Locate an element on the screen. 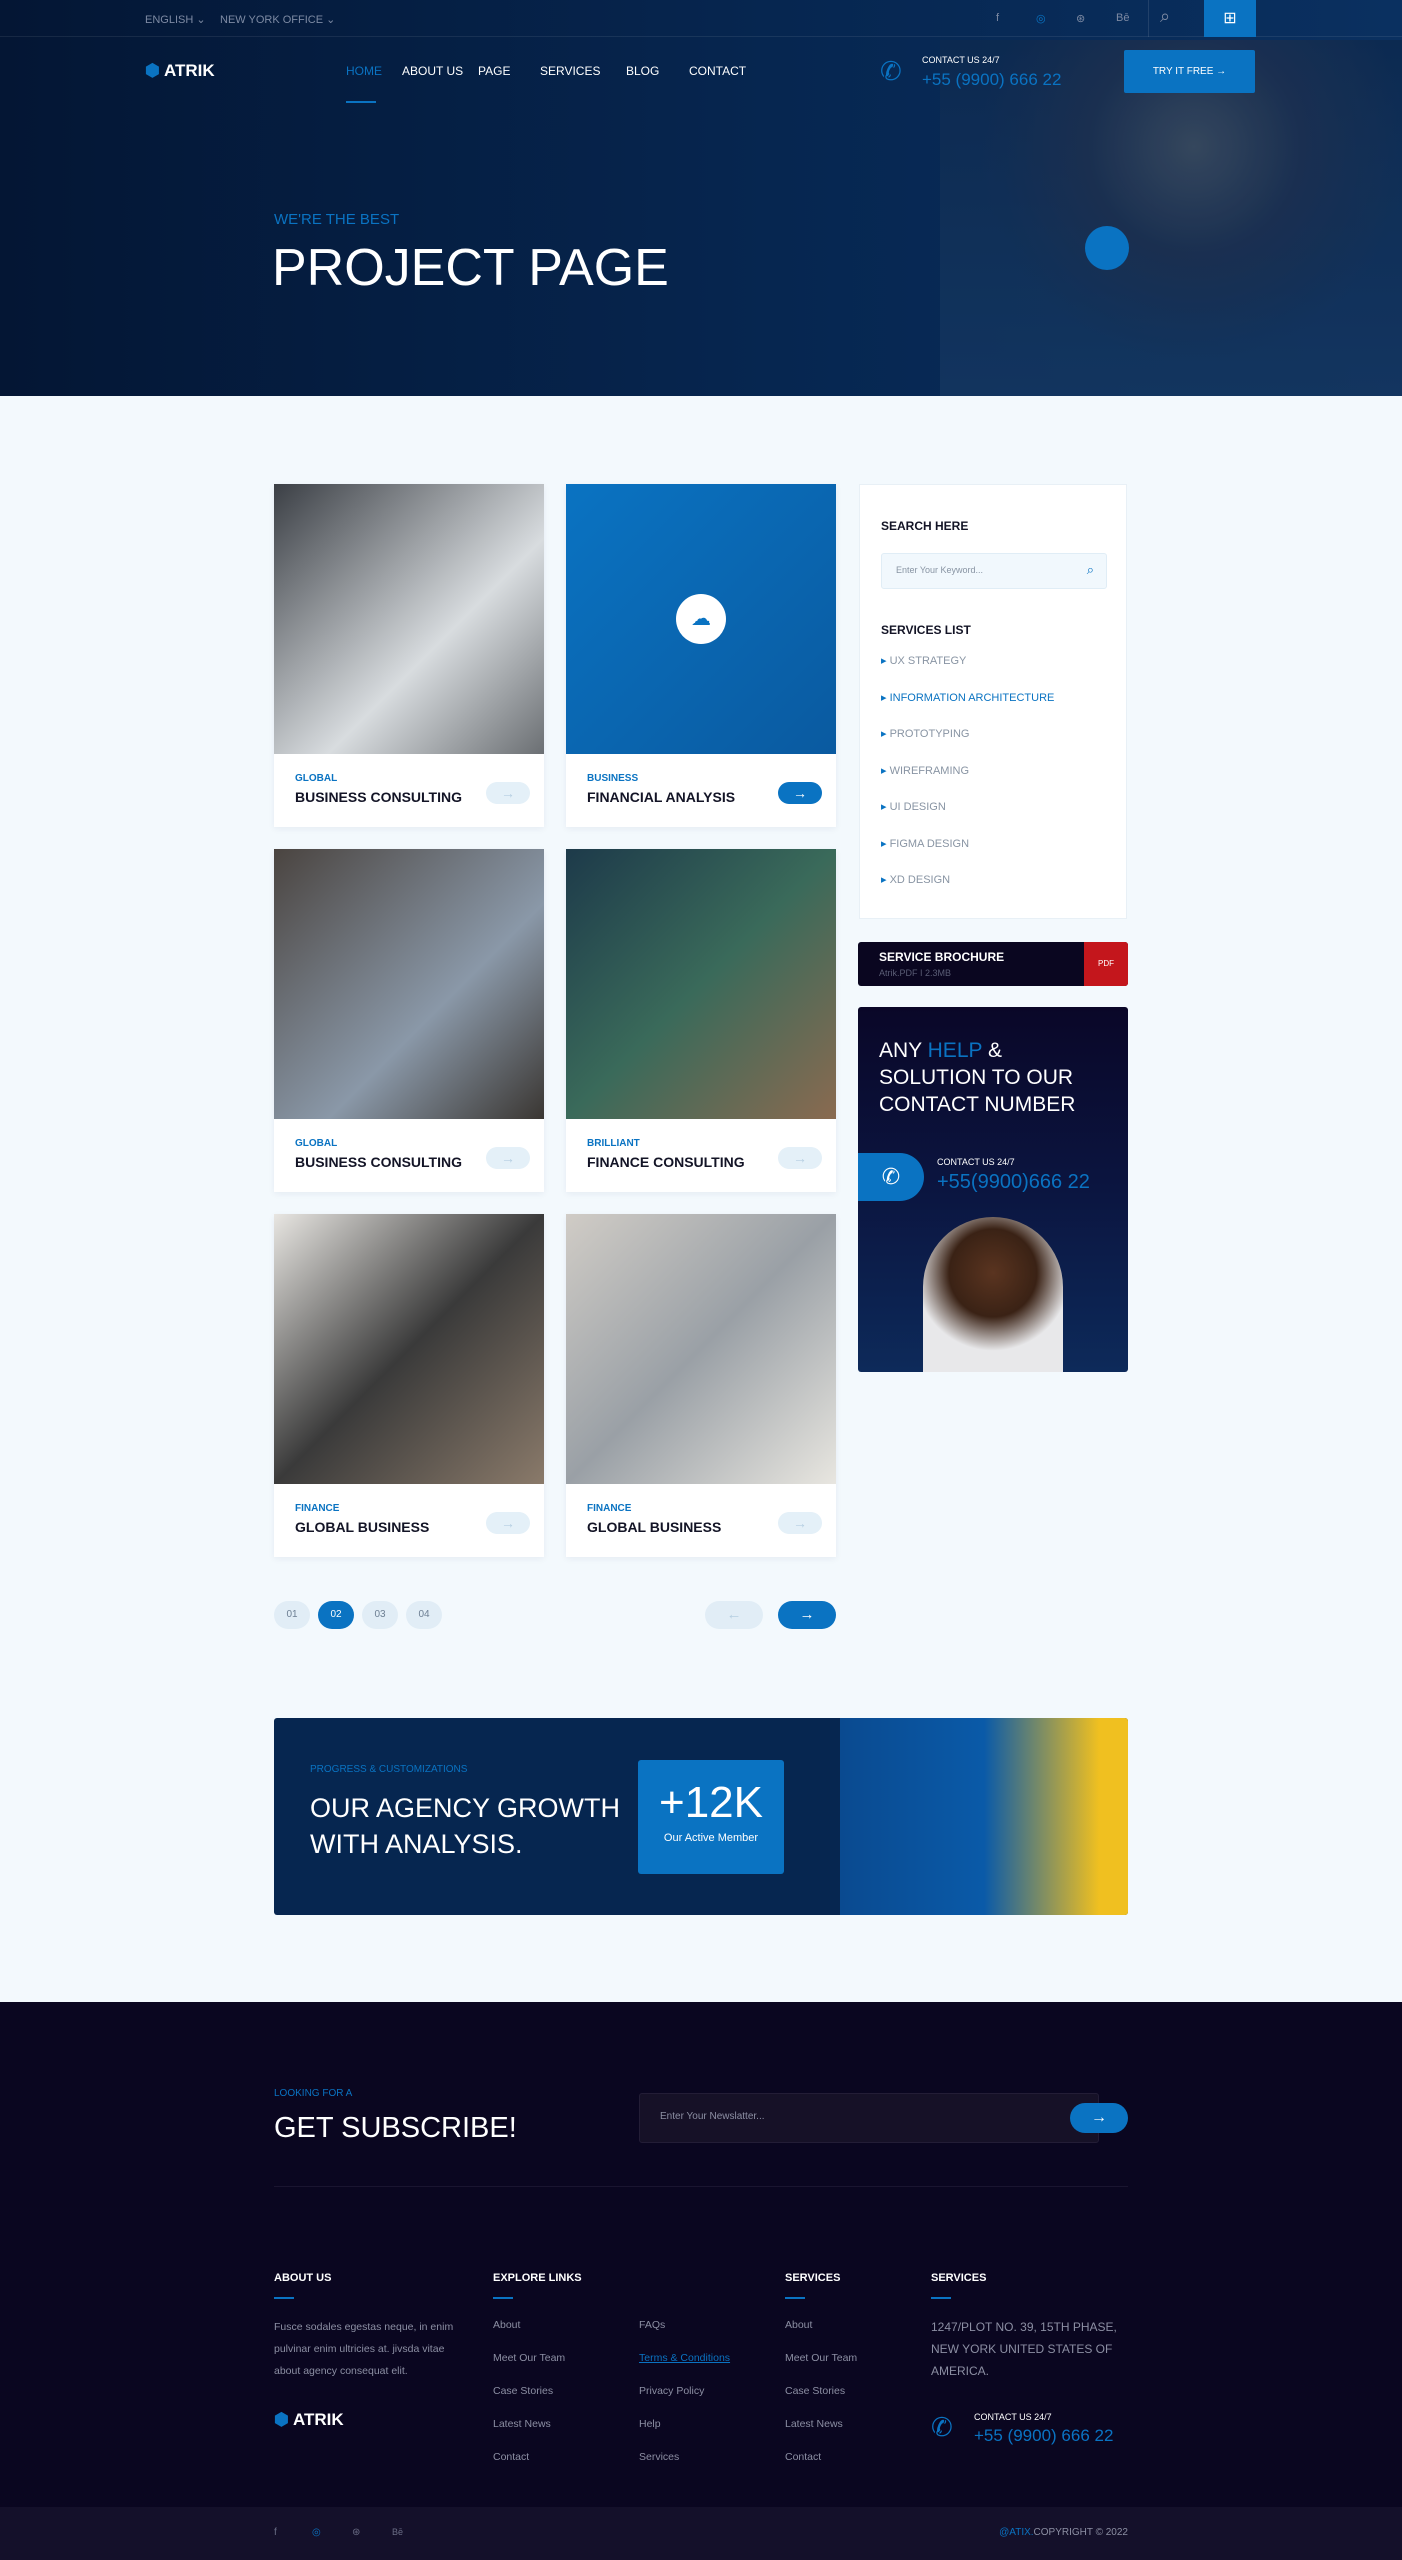 The width and height of the screenshot is (1402, 2560). footer-link: FAQs is located at coordinates (652, 2325).